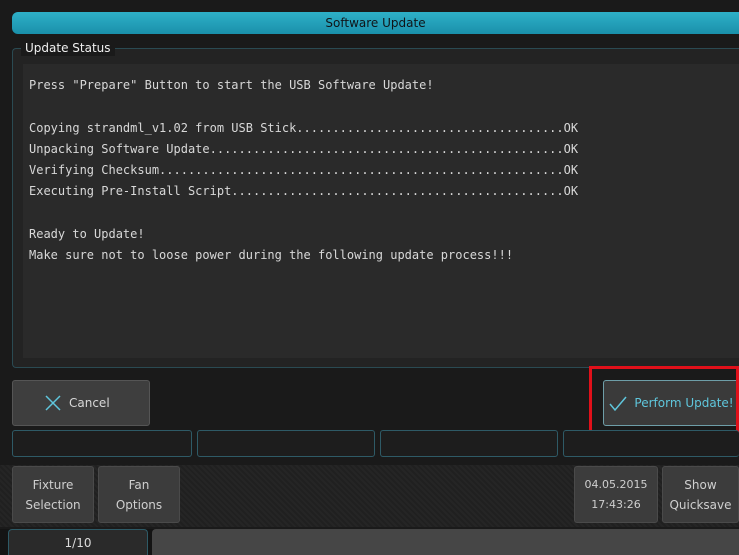  I want to click on log-line: Ready to Update!, so click(87, 234).